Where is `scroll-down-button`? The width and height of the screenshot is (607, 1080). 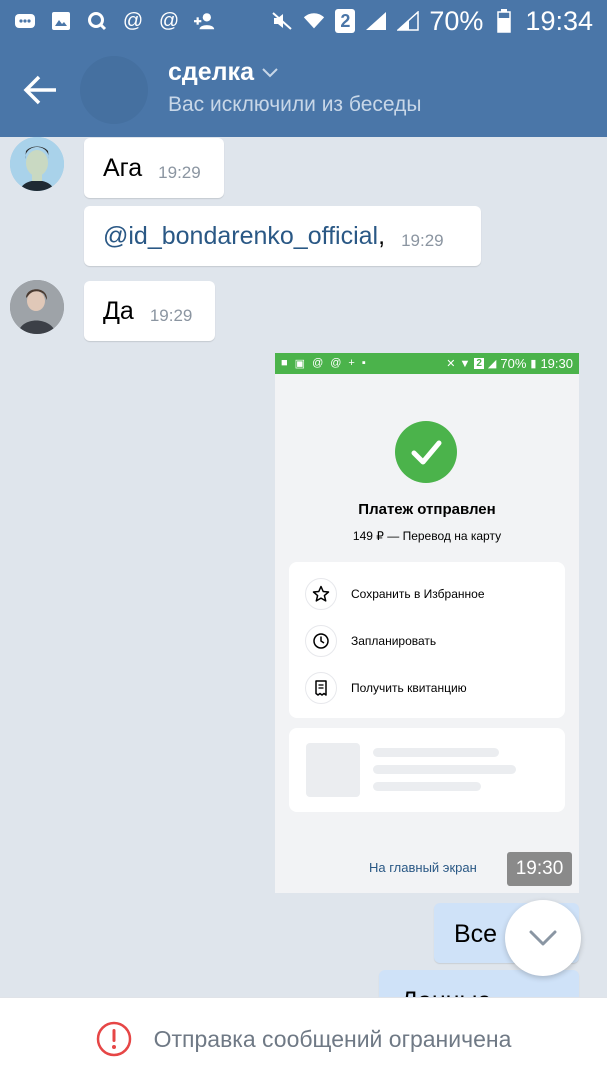
scroll-down-button is located at coordinates (543, 938).